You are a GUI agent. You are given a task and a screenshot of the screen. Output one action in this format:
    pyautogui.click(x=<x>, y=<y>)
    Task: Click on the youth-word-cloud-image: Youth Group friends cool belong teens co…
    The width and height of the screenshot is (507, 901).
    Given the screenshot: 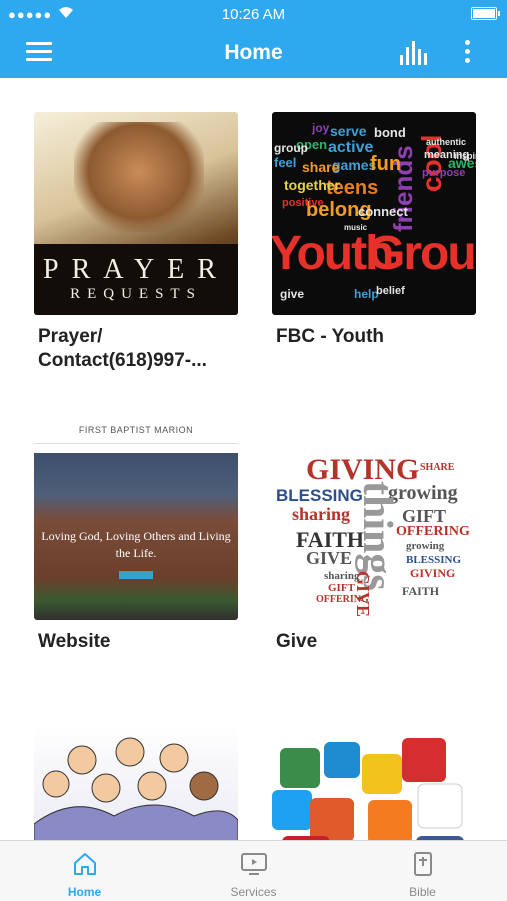 What is the action you would take?
    pyautogui.click(x=374, y=213)
    